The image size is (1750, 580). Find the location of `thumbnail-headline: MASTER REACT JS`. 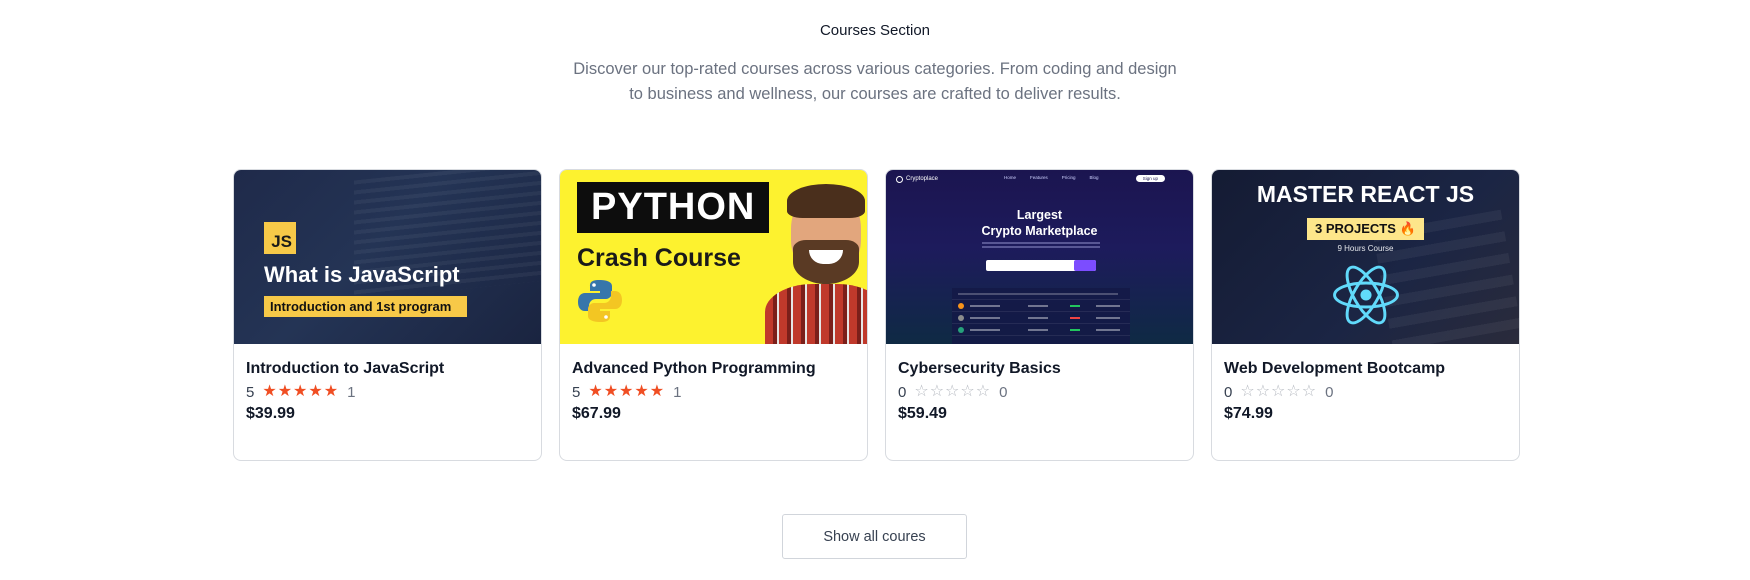

thumbnail-headline: MASTER REACT JS is located at coordinates (1365, 194).